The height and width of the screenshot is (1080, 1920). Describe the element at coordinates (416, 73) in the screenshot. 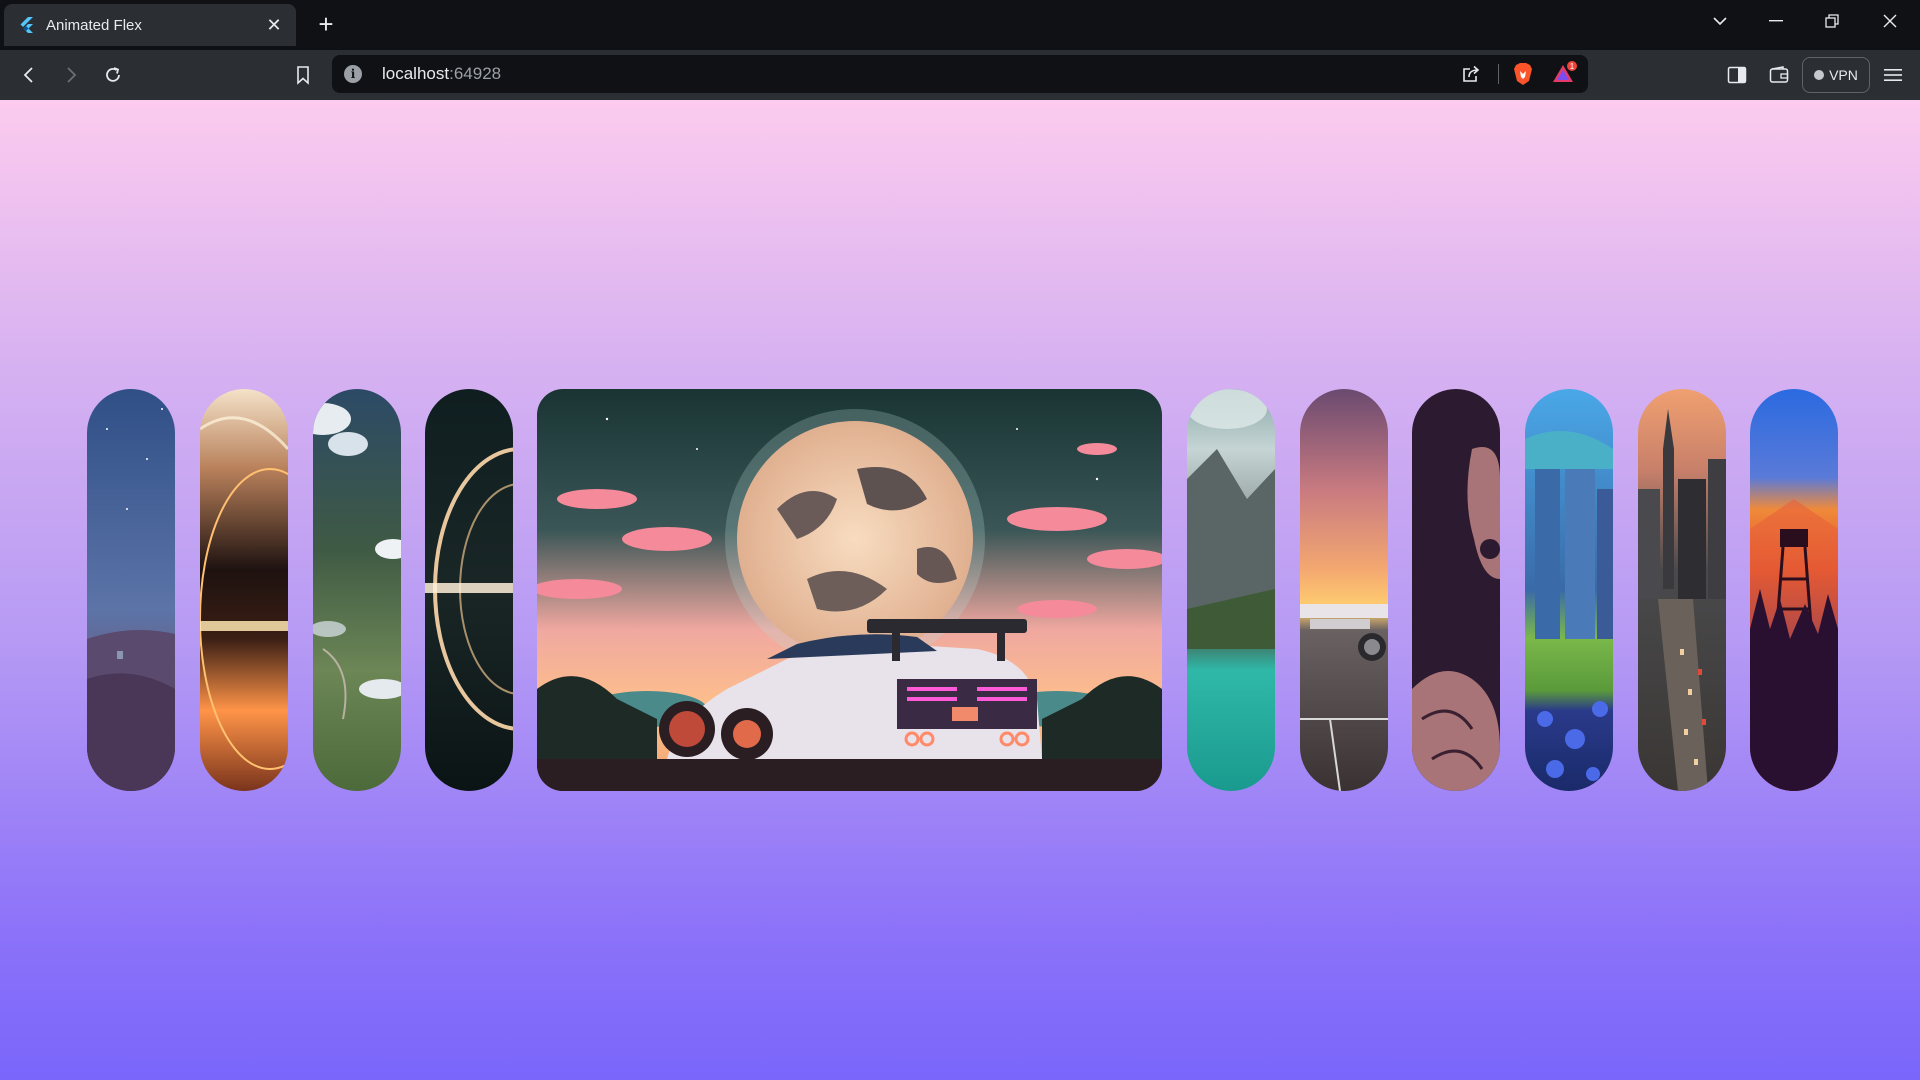

I see `url-host: localhost` at that location.